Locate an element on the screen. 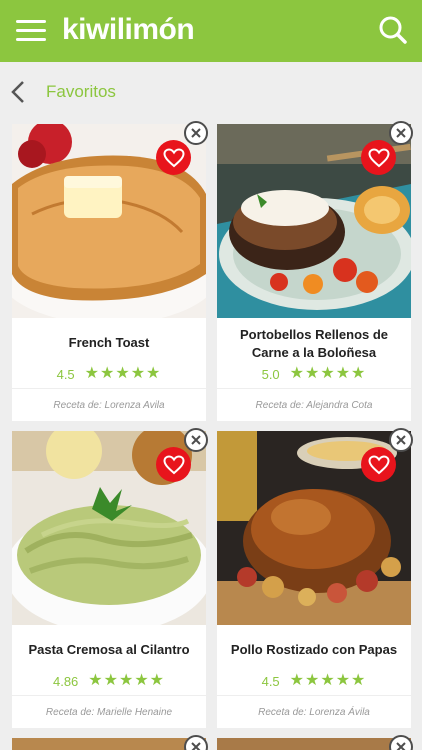  recipe-title: Pasta Cremosa al Cilantro is located at coordinates (109, 649).